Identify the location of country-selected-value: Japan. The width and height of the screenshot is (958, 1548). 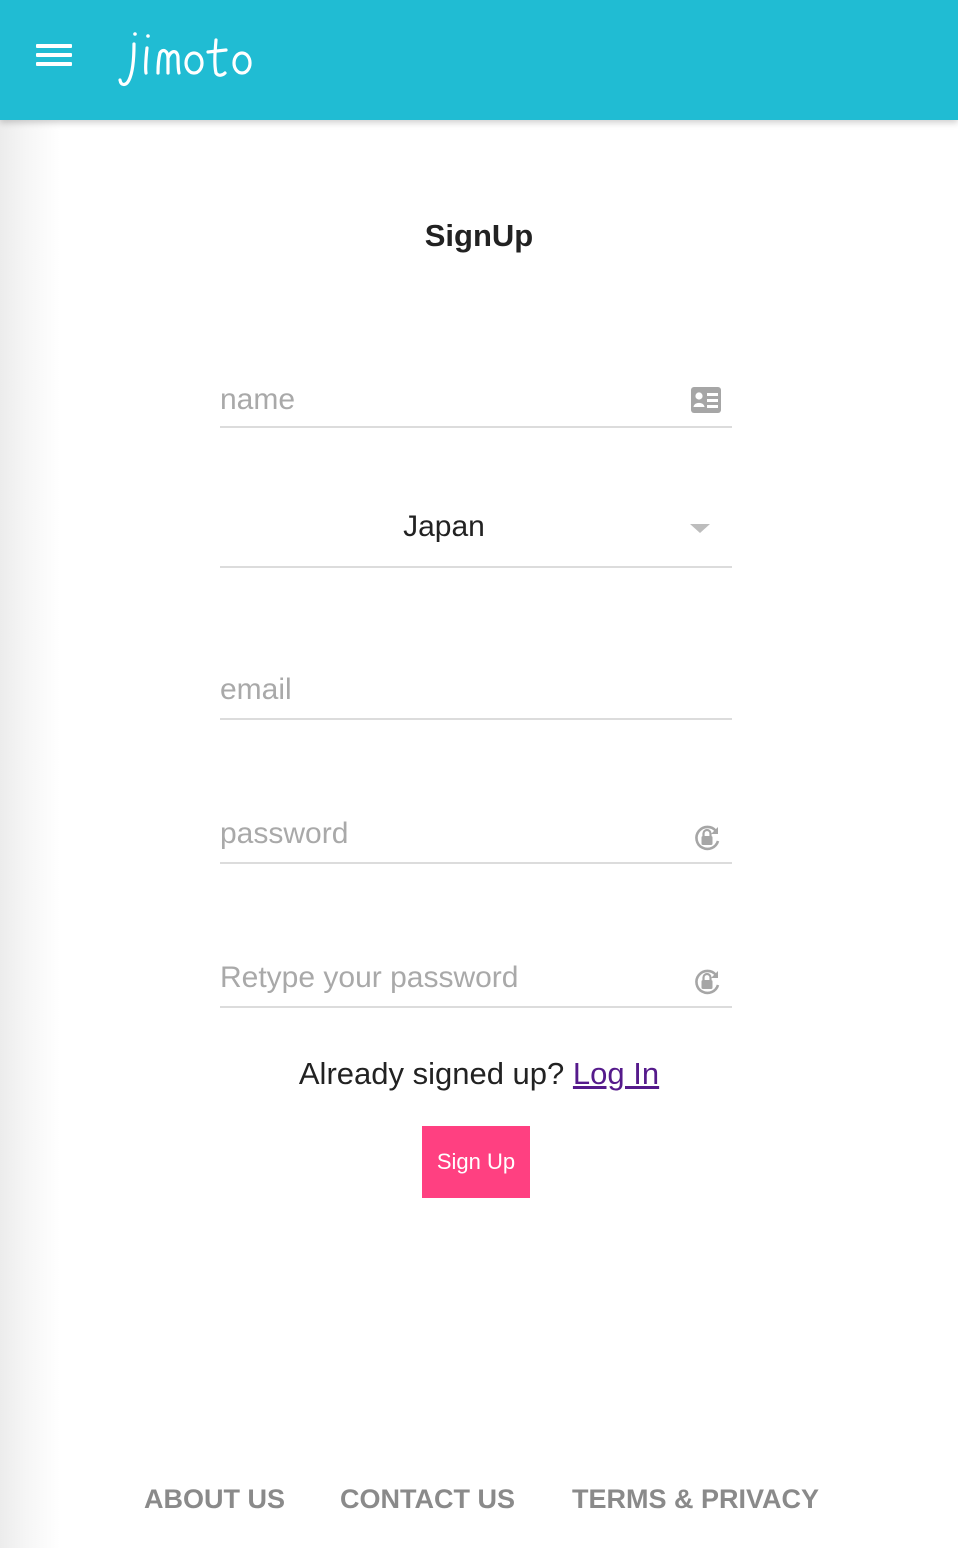
(444, 526).